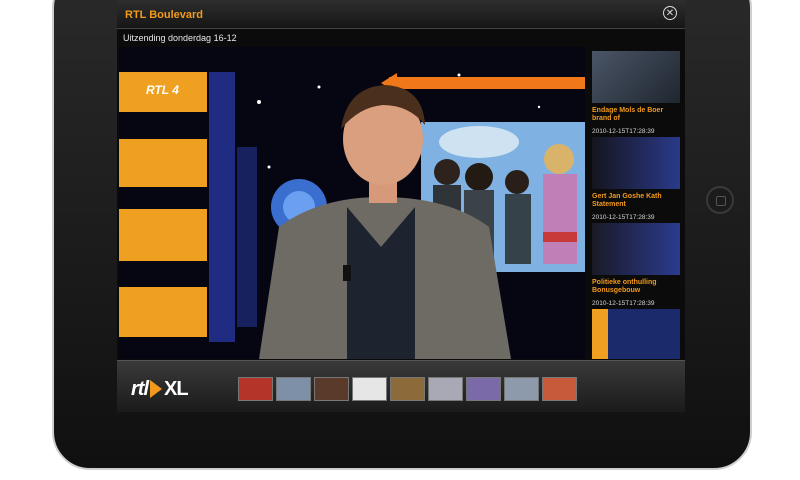 The width and height of the screenshot is (800, 480). I want to click on video-title: Endage Mols de Boer brand of, so click(628, 114).